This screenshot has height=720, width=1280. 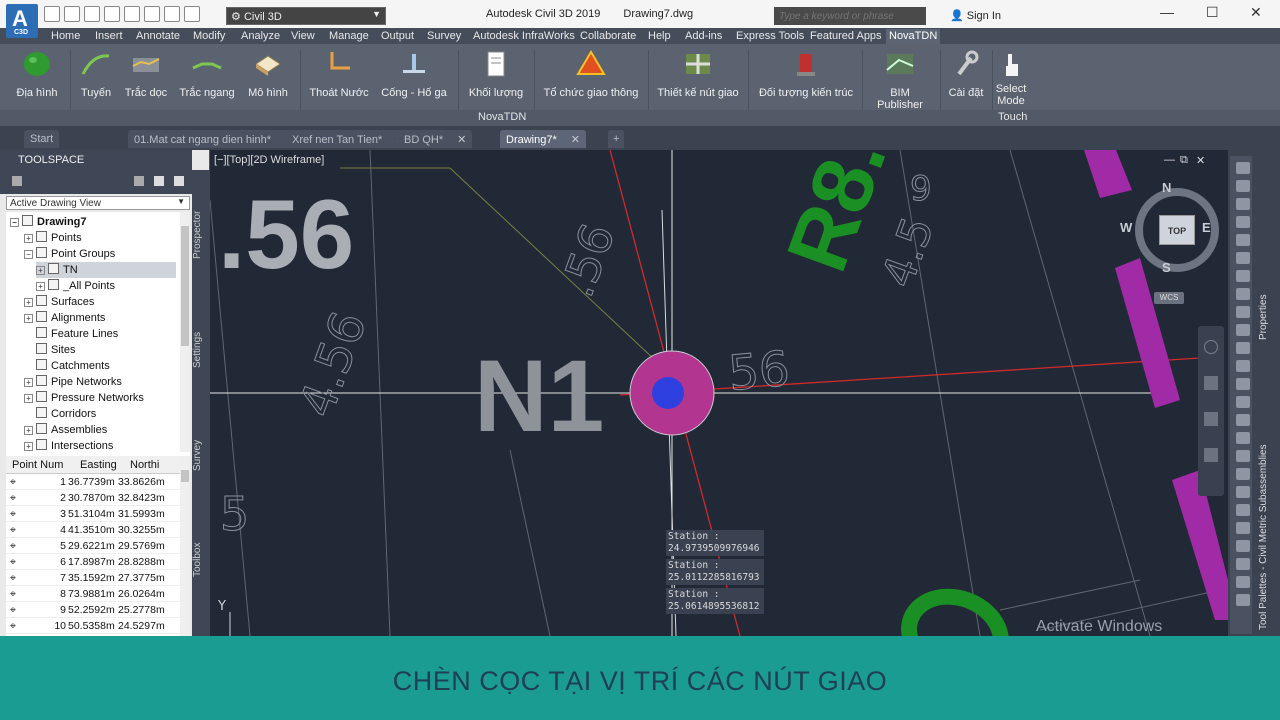 What do you see at coordinates (109, 36) in the screenshot?
I see `tab-insert: Insert` at bounding box center [109, 36].